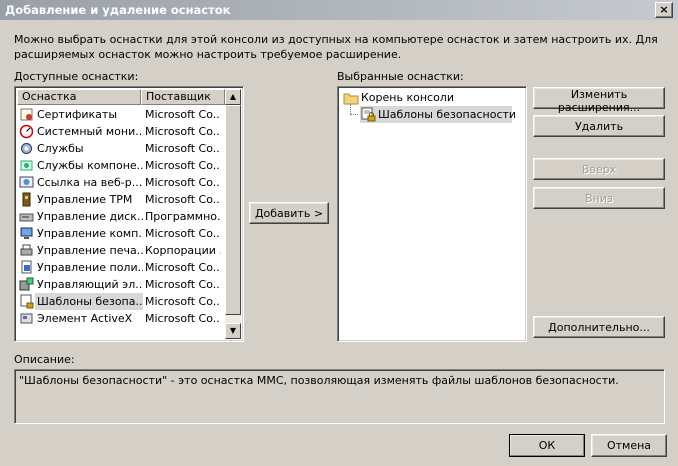  Describe the element at coordinates (26, 233) in the screenshot. I see `computer-management-icon` at that location.